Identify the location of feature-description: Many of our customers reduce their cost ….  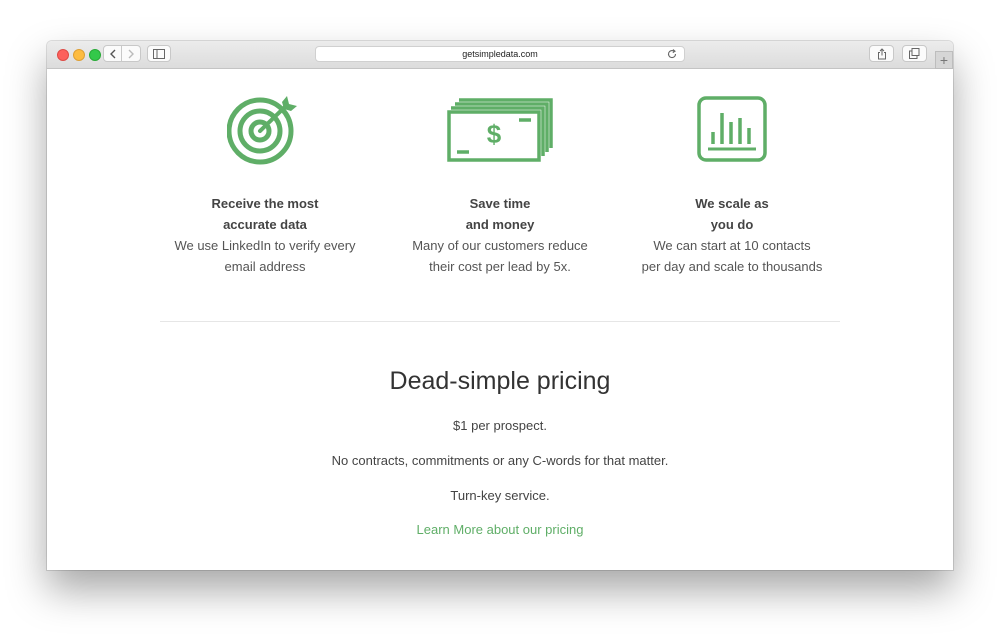
(500, 256).